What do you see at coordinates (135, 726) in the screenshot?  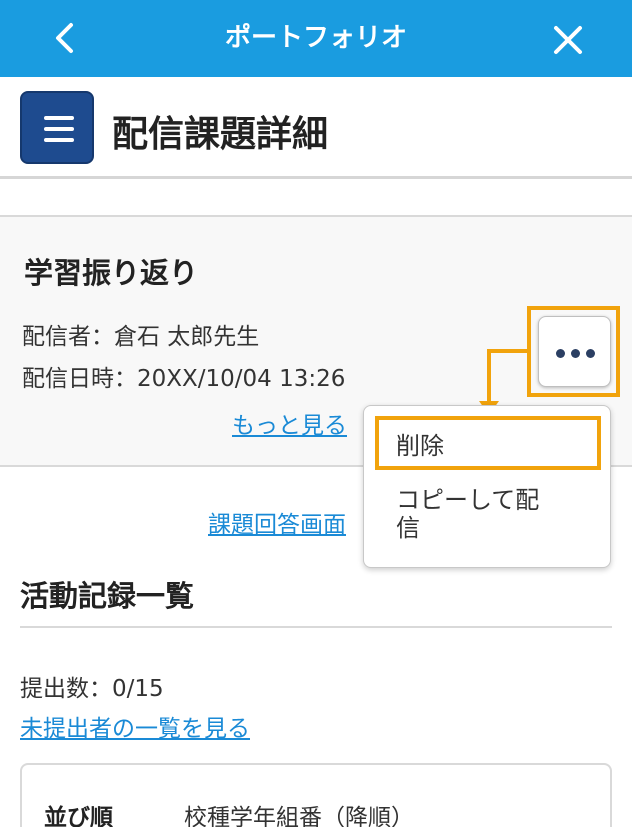 I see `unsubmitted-list-link: 未提出者の一覧を見る` at bounding box center [135, 726].